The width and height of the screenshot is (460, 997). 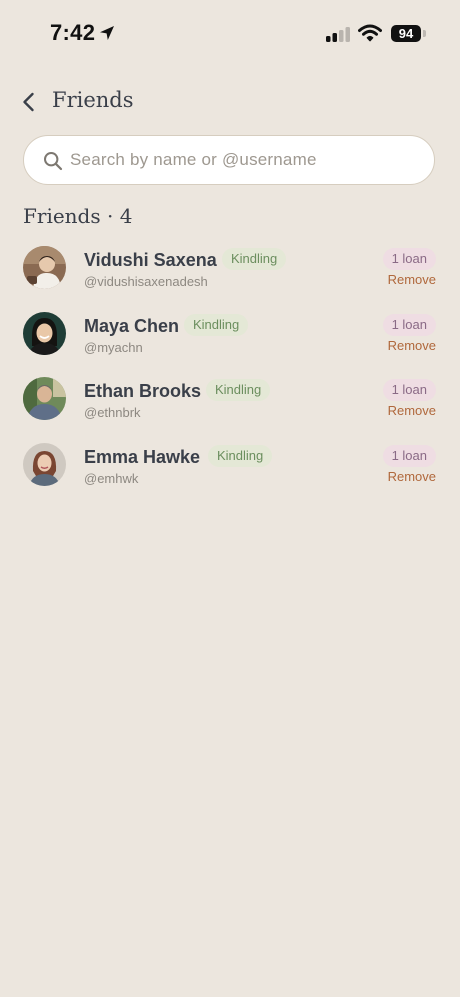 I want to click on friends-count-heading: Friends · 4, so click(x=78, y=216).